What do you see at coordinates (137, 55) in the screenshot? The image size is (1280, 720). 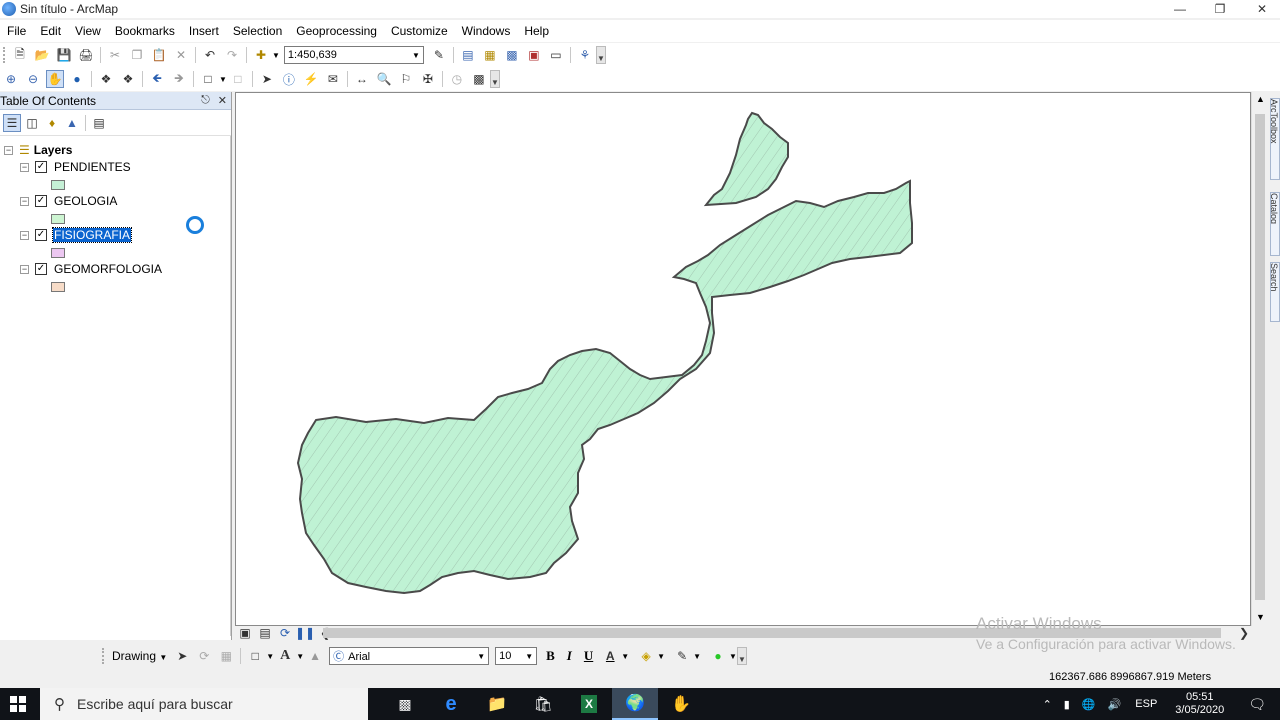 I see `copy-icon: ❐` at bounding box center [137, 55].